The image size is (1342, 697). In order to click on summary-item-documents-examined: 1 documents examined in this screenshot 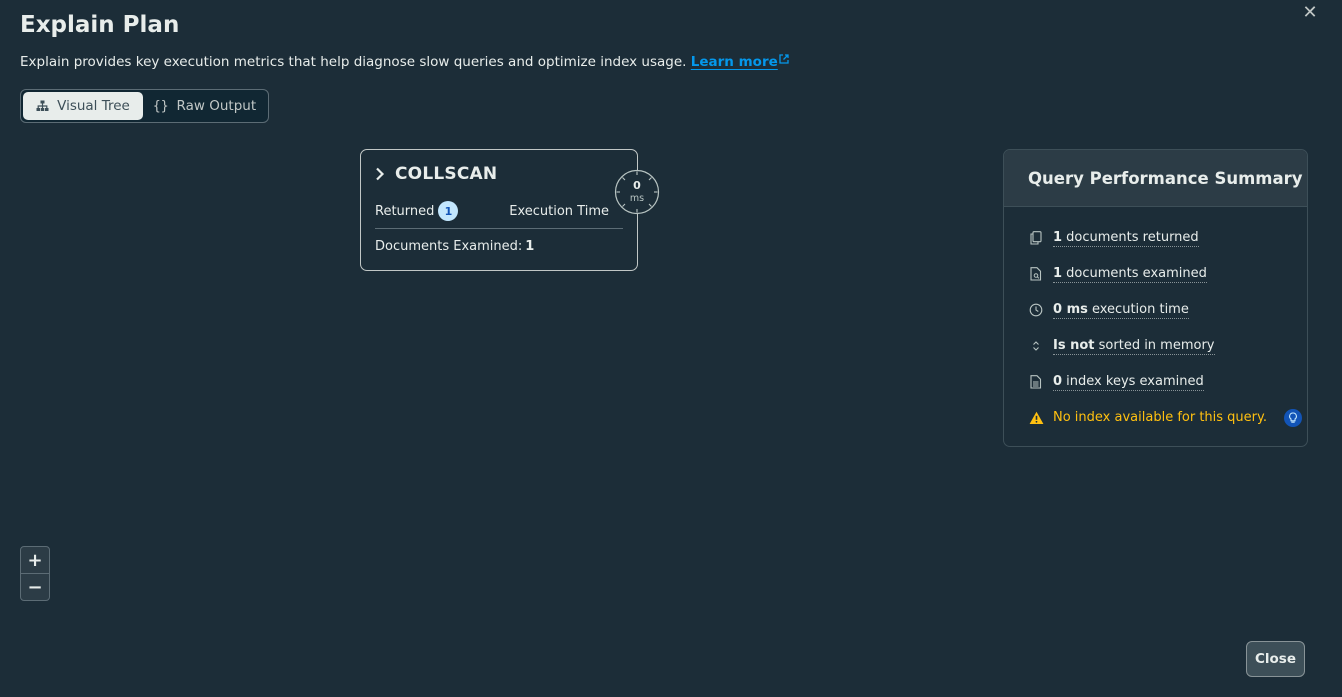, I will do `click(1165, 274)`.